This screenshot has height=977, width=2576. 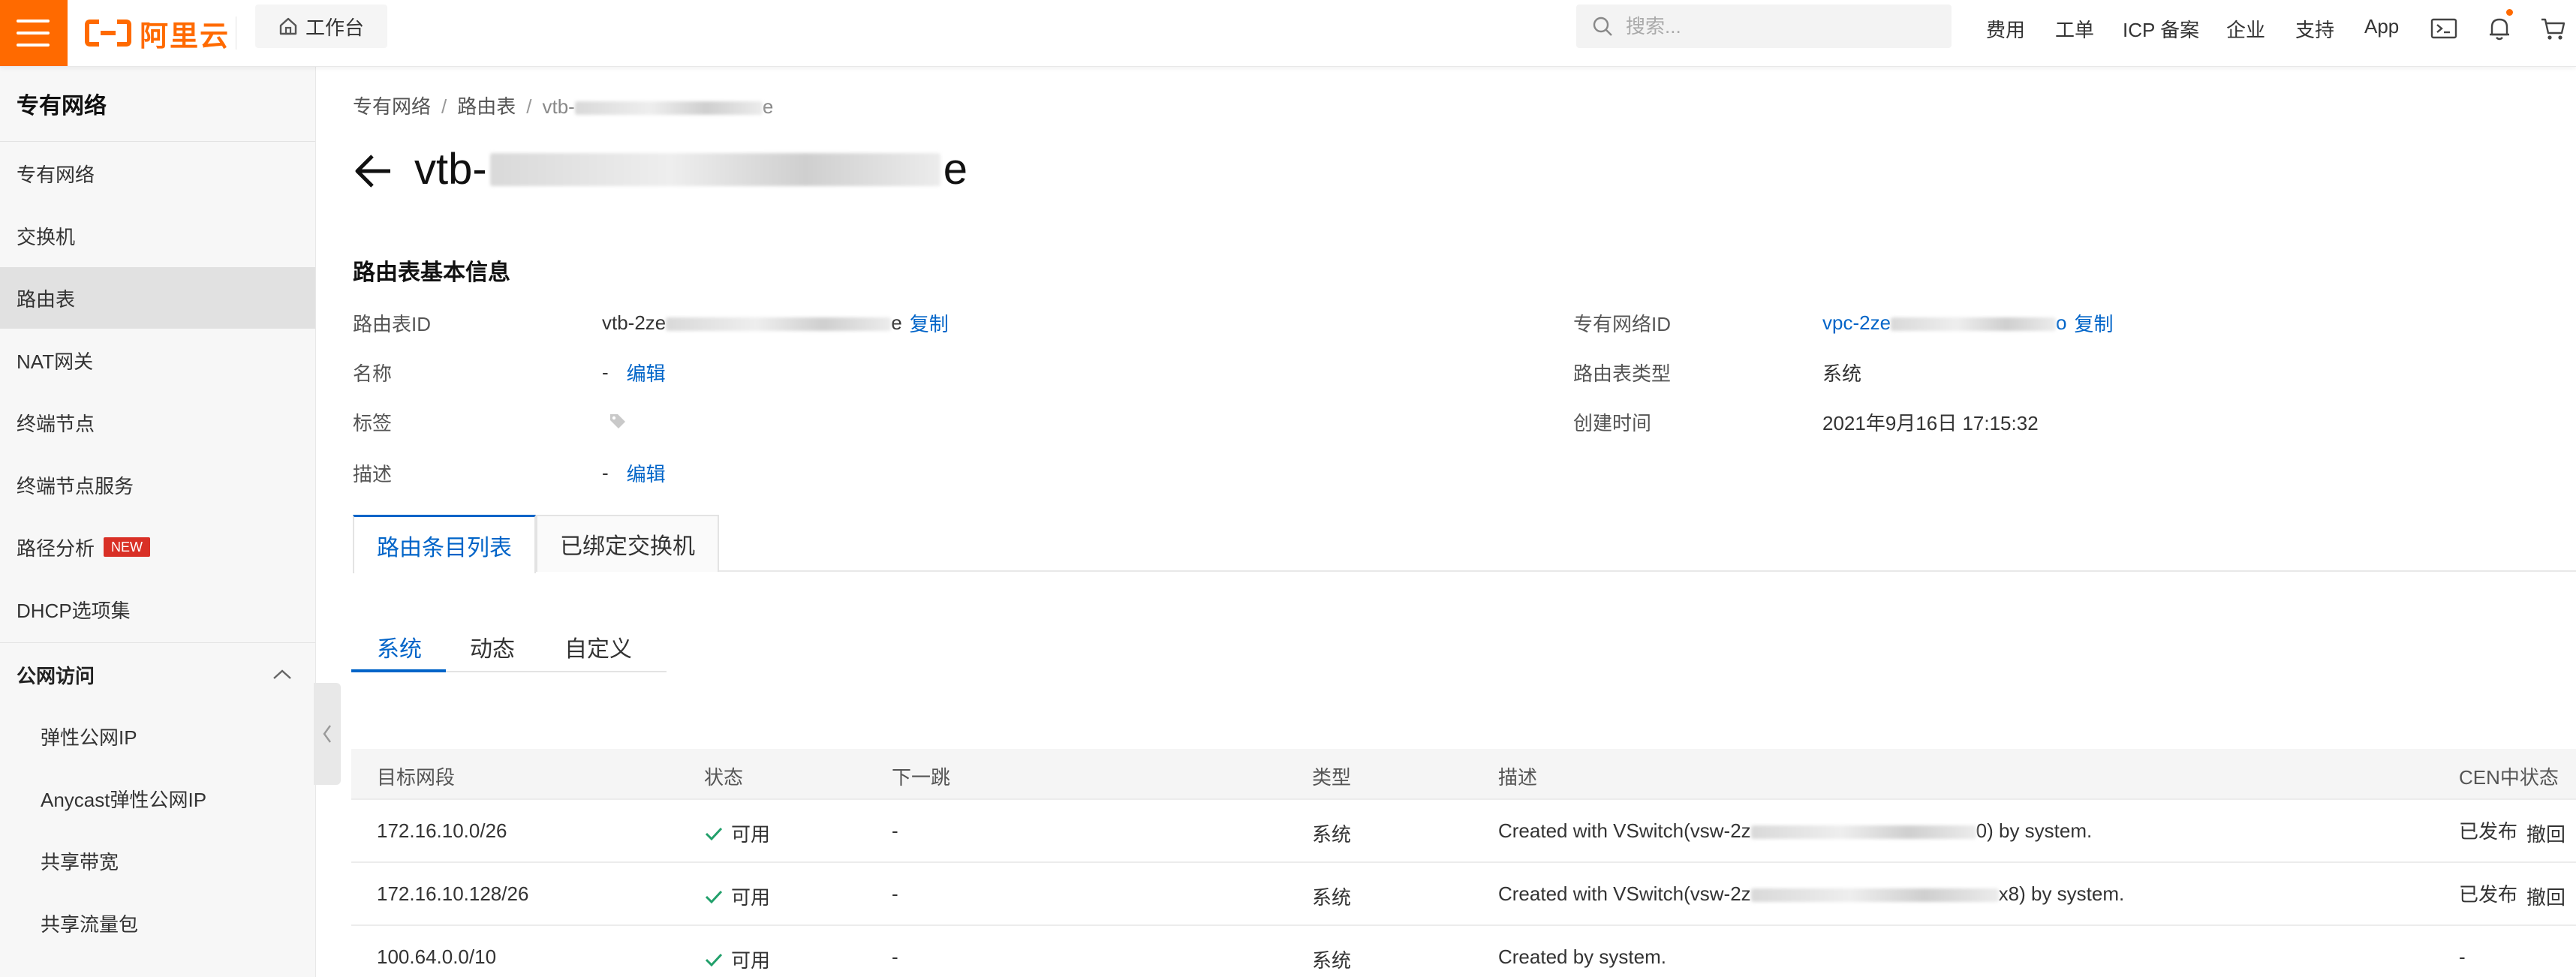 What do you see at coordinates (392, 106) in the screenshot?
I see `breadcrumb-vpc: 专有网络` at bounding box center [392, 106].